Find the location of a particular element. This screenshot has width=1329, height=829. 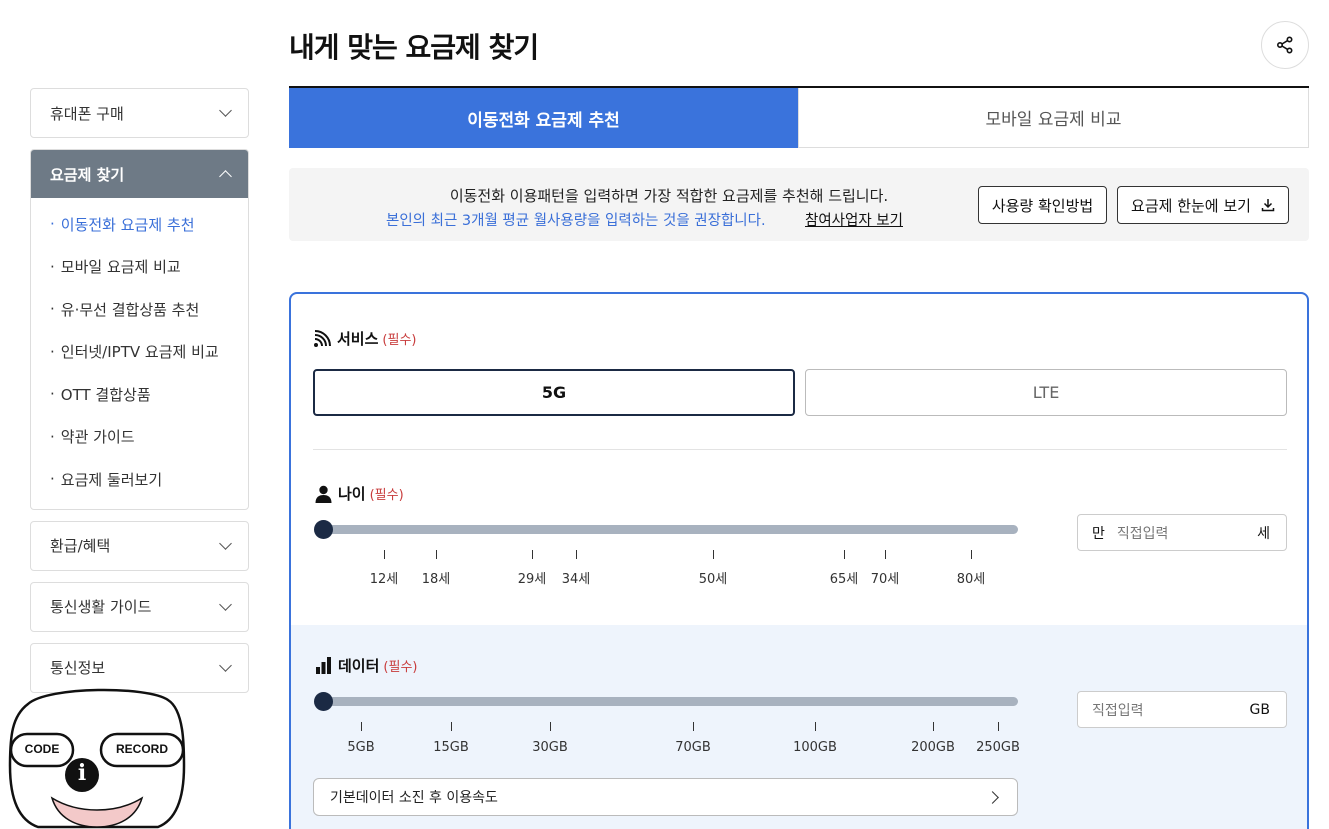

info-recommendation: 본인의 최근 3개월 평균 월사용량을 입력하는 것을 권장합니다. is located at coordinates (576, 221).